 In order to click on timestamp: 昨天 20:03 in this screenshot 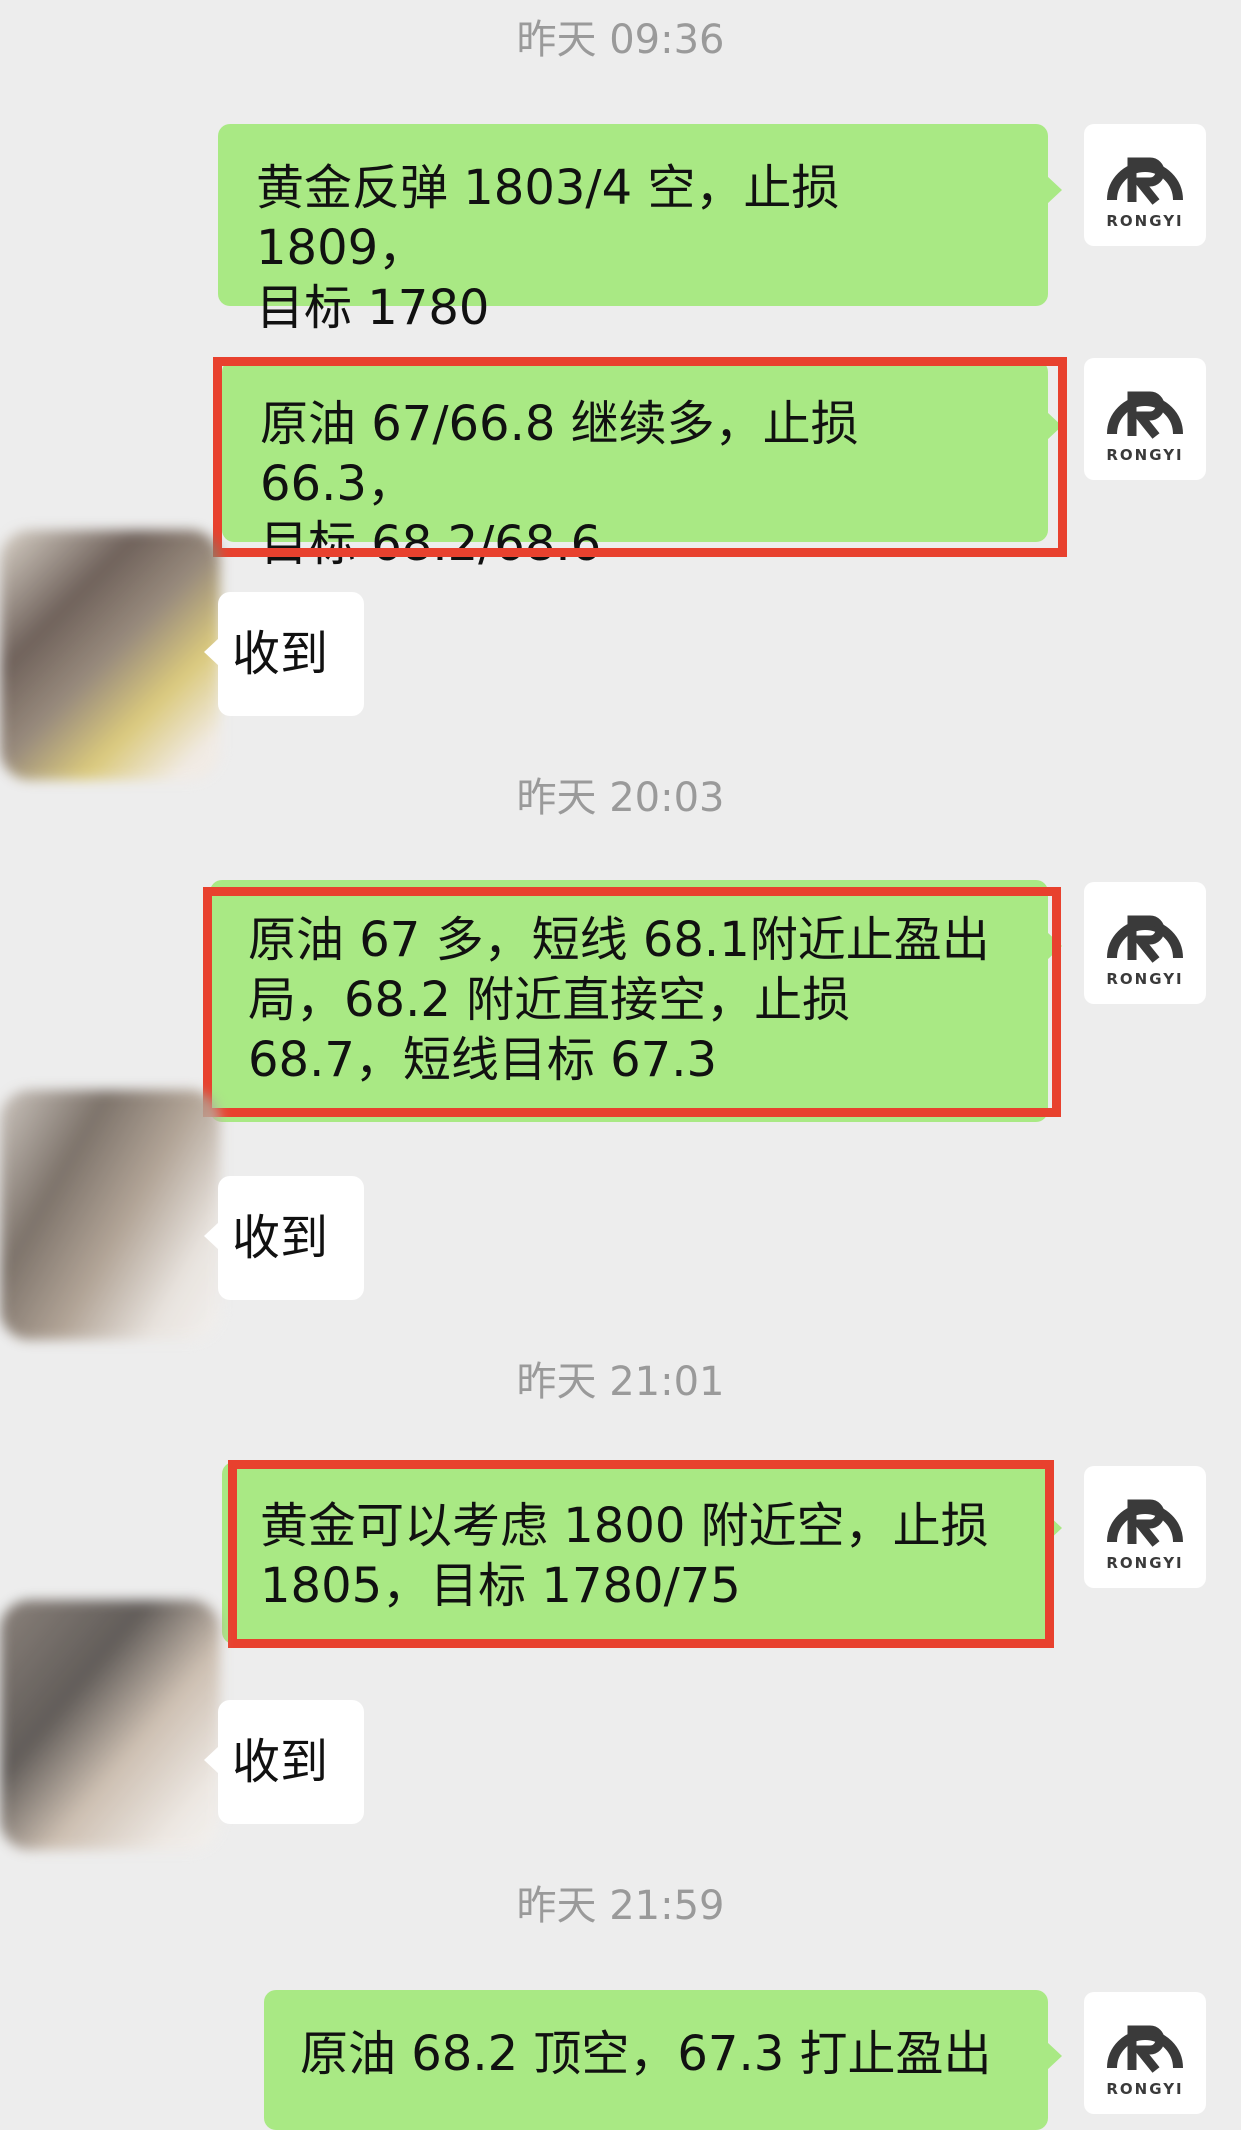, I will do `click(620, 798)`.